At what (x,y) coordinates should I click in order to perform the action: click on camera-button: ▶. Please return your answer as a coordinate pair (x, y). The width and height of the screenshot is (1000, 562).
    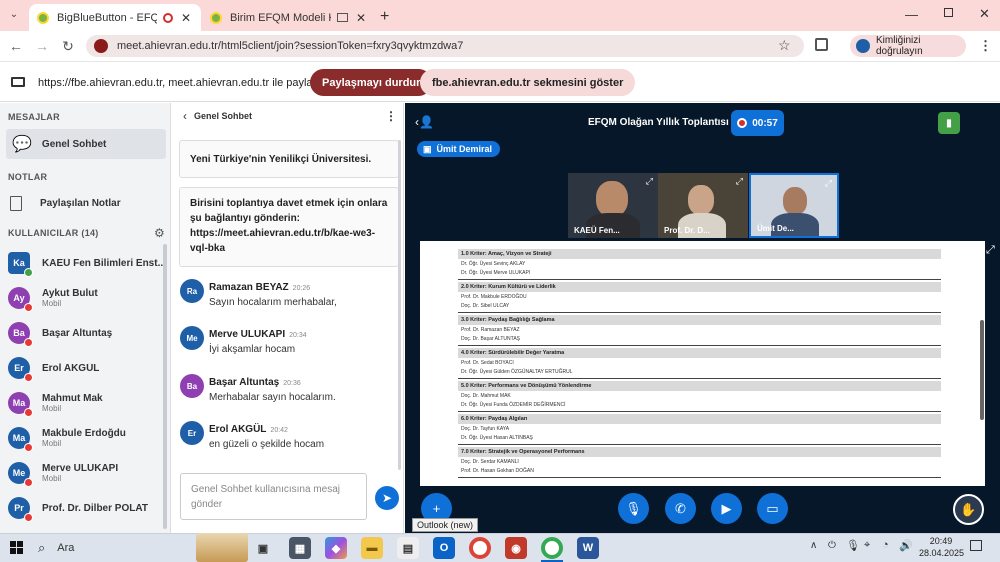
    Looking at the image, I should click on (726, 508).